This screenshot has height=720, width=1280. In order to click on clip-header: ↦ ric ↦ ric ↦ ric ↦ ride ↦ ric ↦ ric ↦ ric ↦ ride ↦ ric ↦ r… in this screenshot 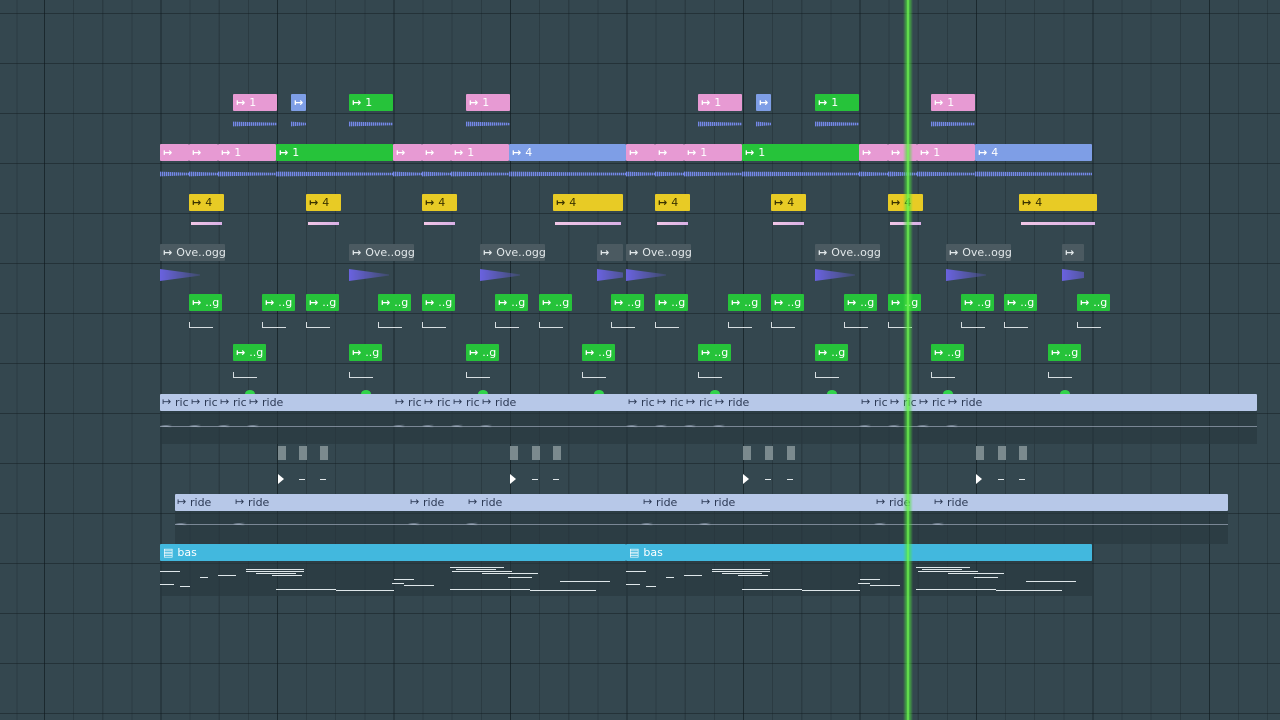, I will do `click(708, 402)`.